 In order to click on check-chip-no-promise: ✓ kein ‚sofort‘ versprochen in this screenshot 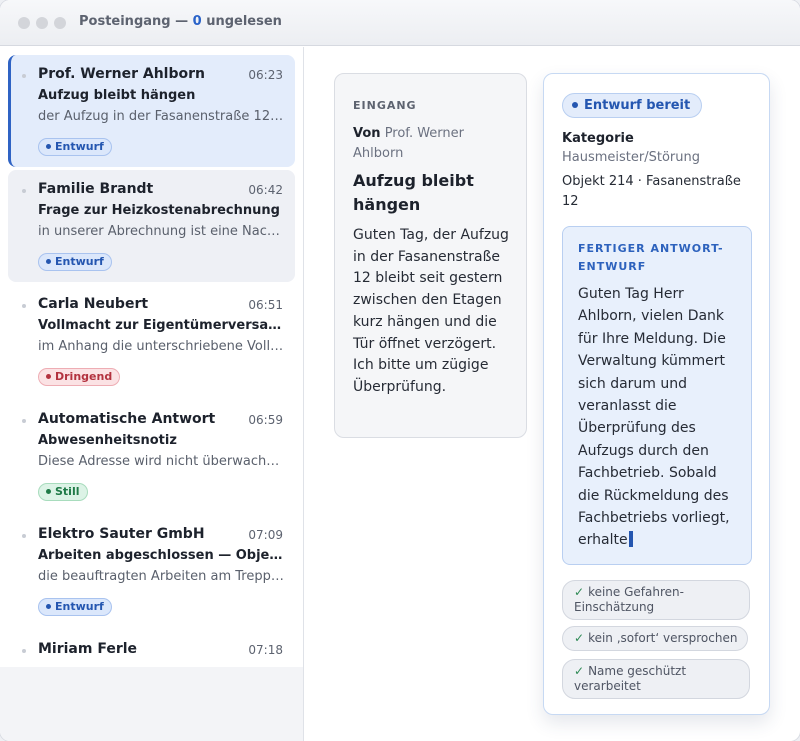, I will do `click(655, 638)`.